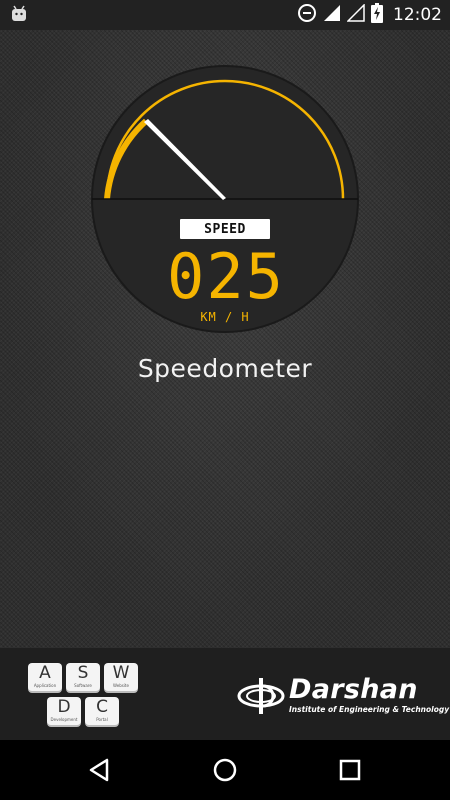  What do you see at coordinates (100, 770) in the screenshot?
I see `back-icon` at bounding box center [100, 770].